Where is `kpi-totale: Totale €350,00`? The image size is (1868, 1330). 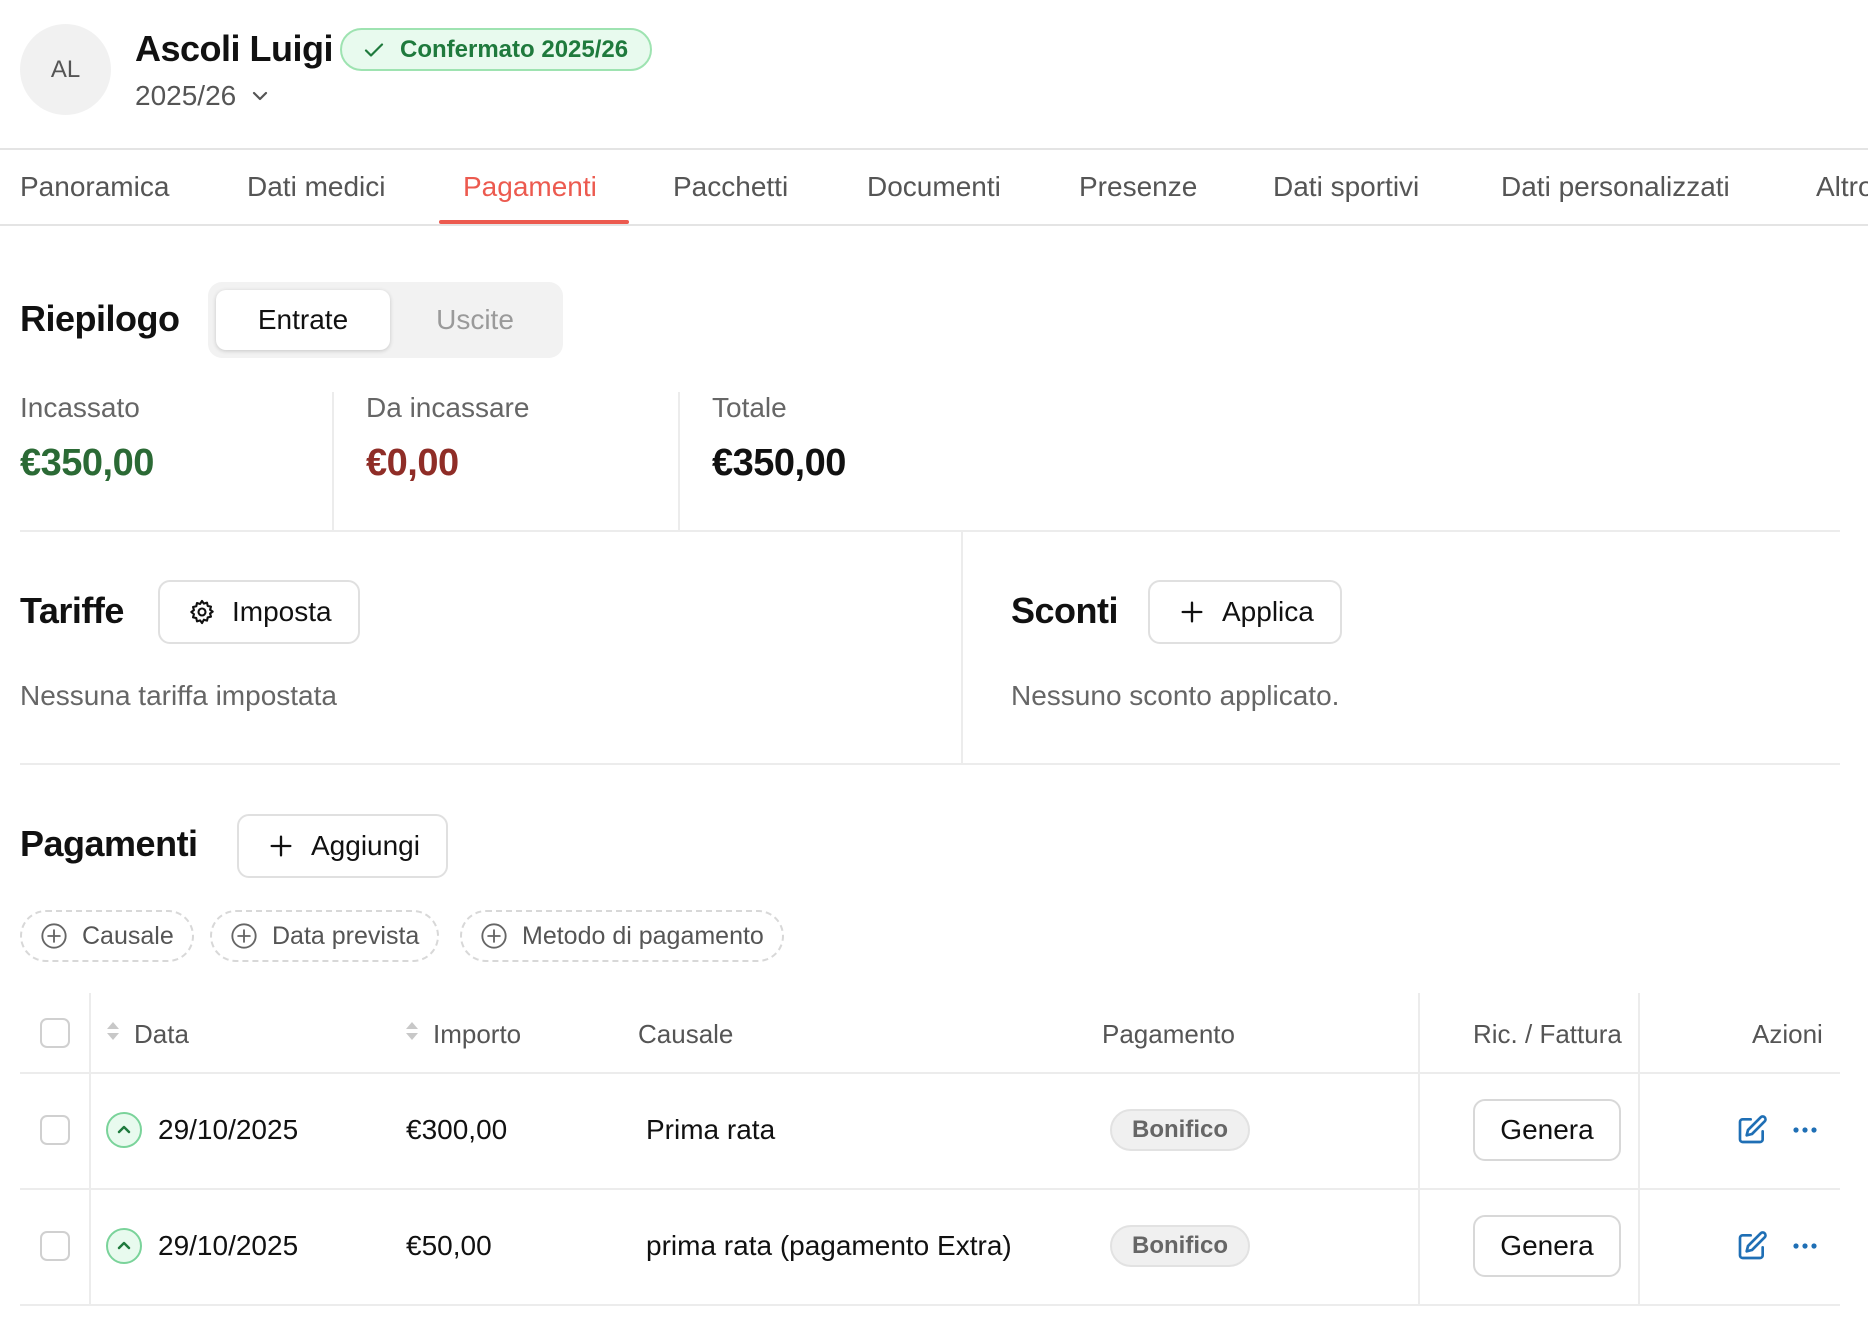 kpi-totale: Totale €350,00 is located at coordinates (779, 462).